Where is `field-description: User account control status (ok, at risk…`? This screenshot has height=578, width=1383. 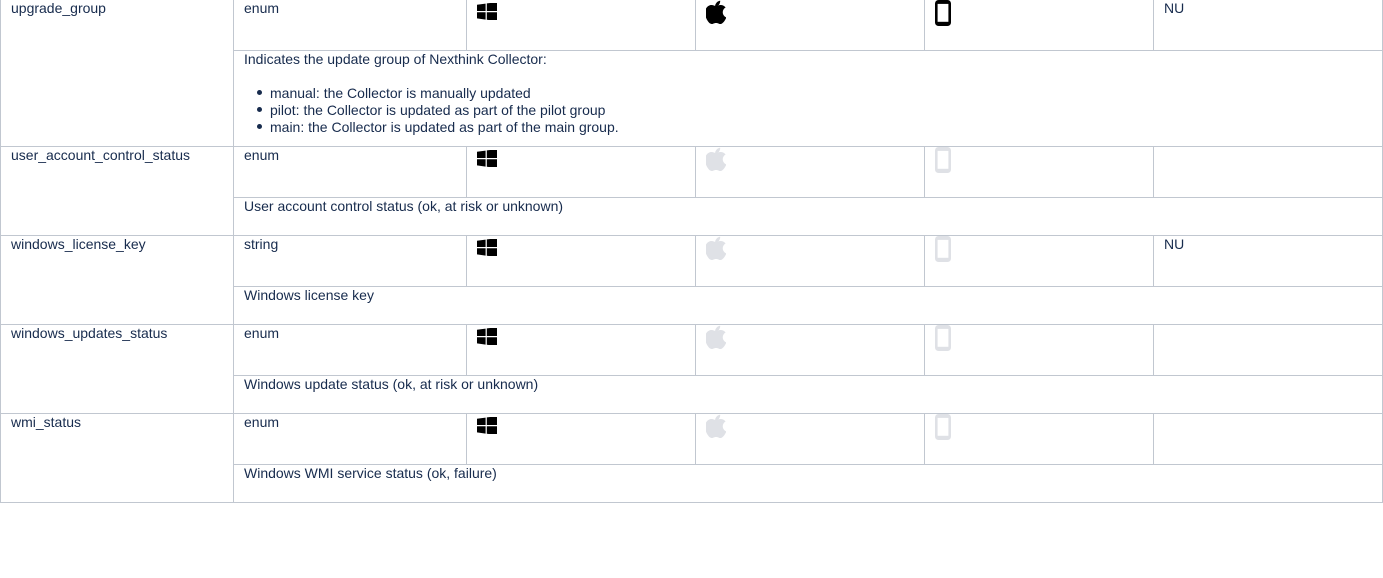
field-description: User account control status (ok, at risk… is located at coordinates (404, 206).